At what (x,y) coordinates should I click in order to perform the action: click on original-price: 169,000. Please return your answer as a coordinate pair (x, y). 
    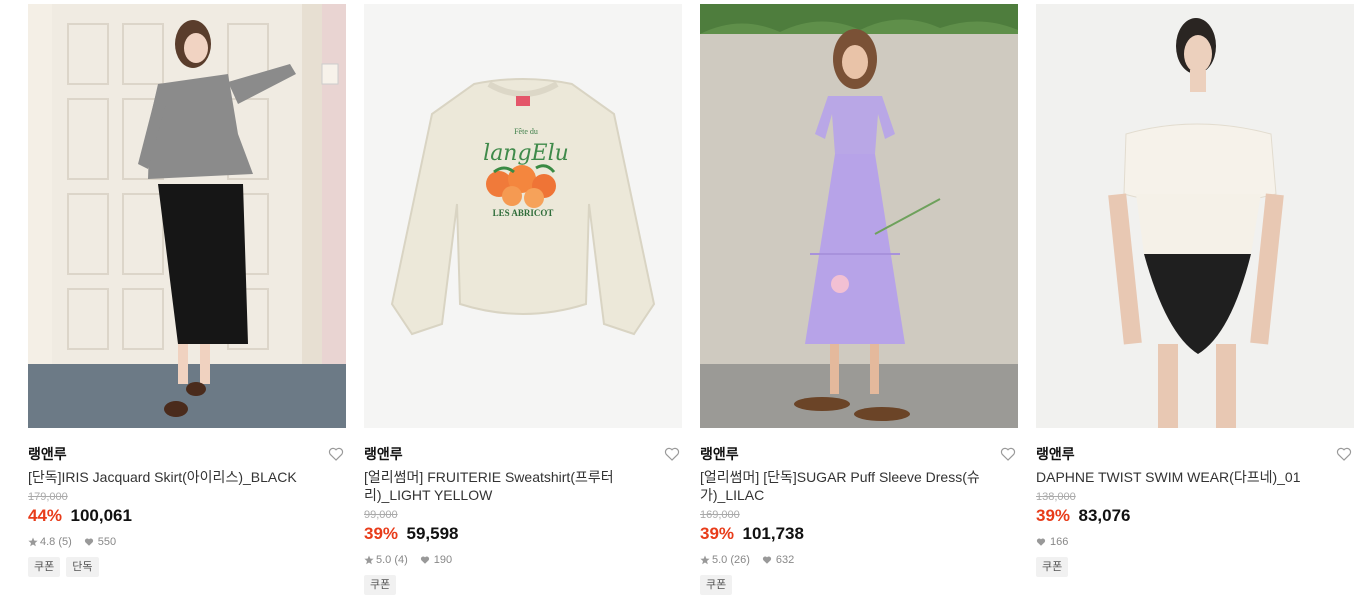
    Looking at the image, I should click on (720, 515).